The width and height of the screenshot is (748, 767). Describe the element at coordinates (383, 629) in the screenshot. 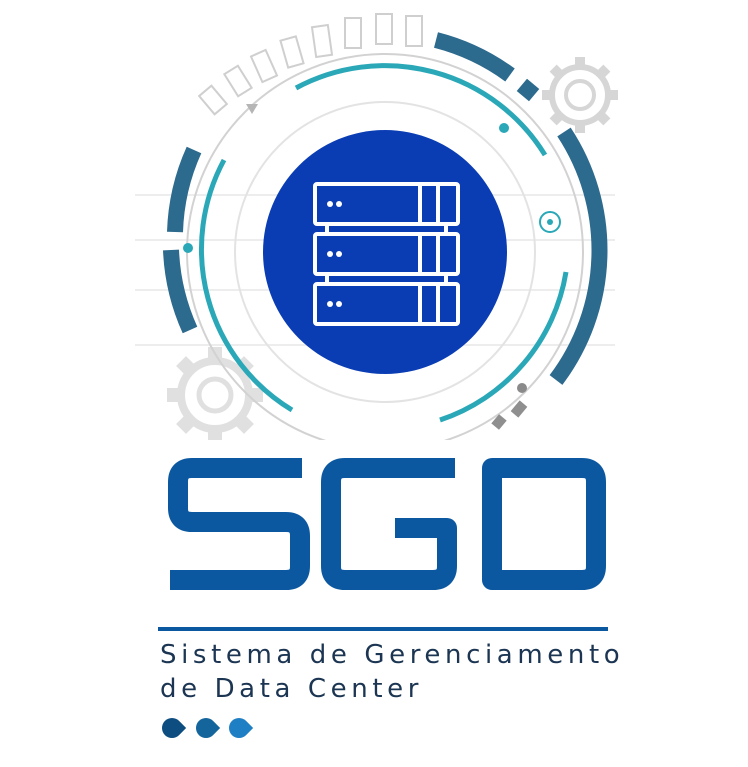

I see `divider-line` at that location.